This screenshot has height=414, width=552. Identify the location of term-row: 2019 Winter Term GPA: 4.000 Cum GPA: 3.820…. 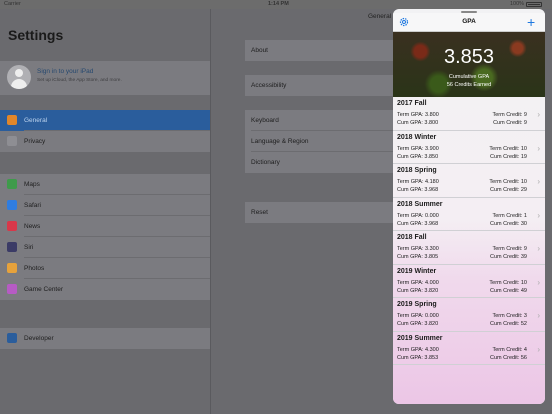
(469, 281).